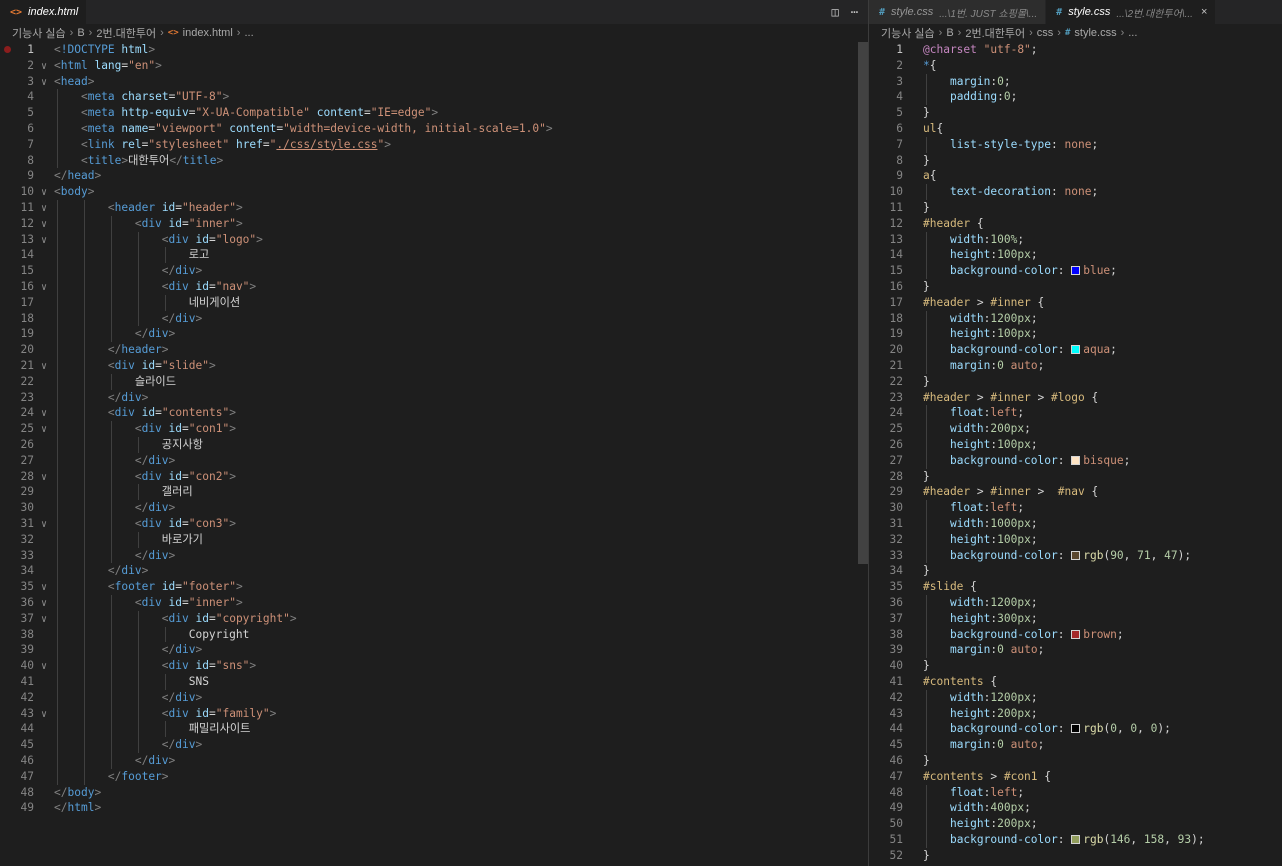 This screenshot has width=1282, height=866. Describe the element at coordinates (148, 619) in the screenshot. I see `code-line: 37 ∨ <div id="copyright">` at that location.